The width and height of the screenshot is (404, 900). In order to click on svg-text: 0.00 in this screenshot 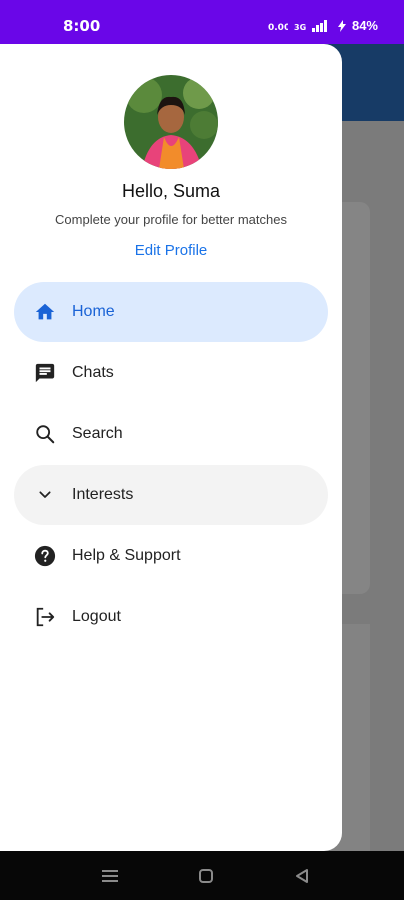, I will do `click(278, 27)`.